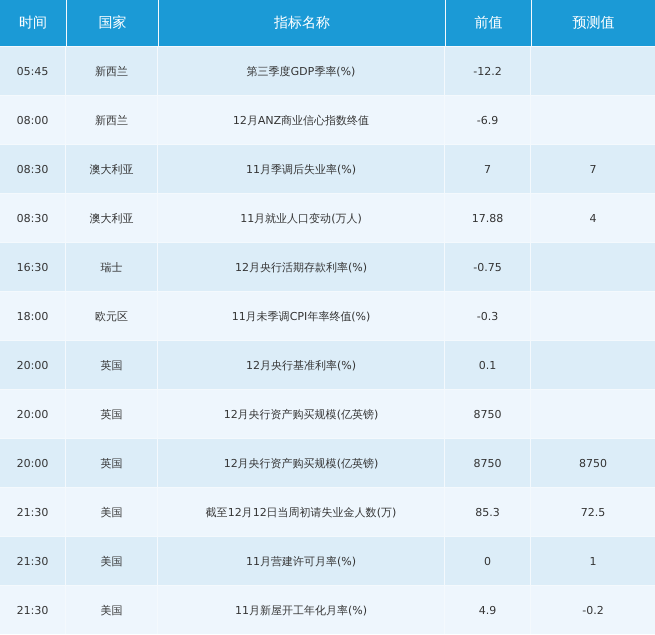  What do you see at coordinates (301, 365) in the screenshot?
I see `table-cell: 12月央行基准利率(%)` at bounding box center [301, 365].